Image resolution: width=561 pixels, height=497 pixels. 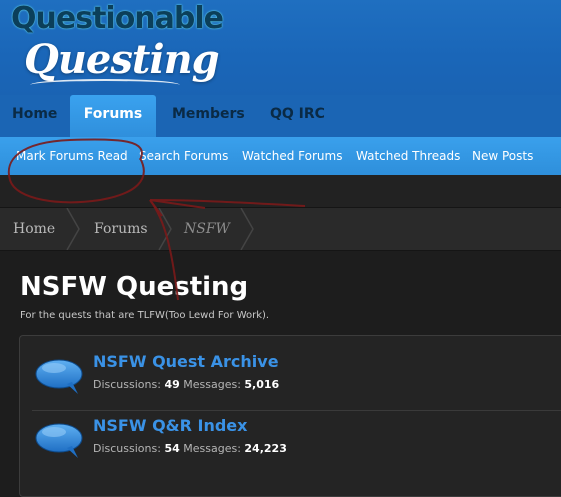 I want to click on forum-stats: Discussions: 49 Messages: 5,016, so click(x=186, y=385).